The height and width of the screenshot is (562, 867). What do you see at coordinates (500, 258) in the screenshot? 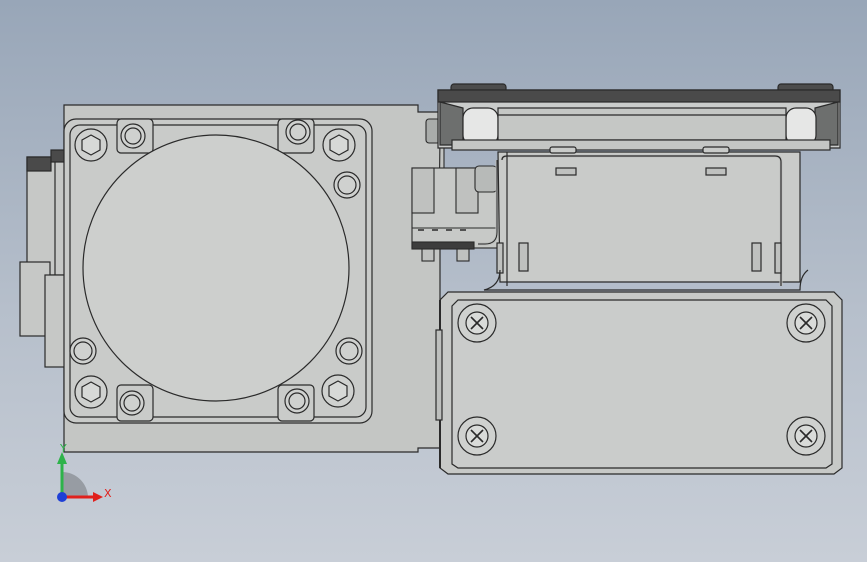
I see `carriage-edge-slot-l` at bounding box center [500, 258].